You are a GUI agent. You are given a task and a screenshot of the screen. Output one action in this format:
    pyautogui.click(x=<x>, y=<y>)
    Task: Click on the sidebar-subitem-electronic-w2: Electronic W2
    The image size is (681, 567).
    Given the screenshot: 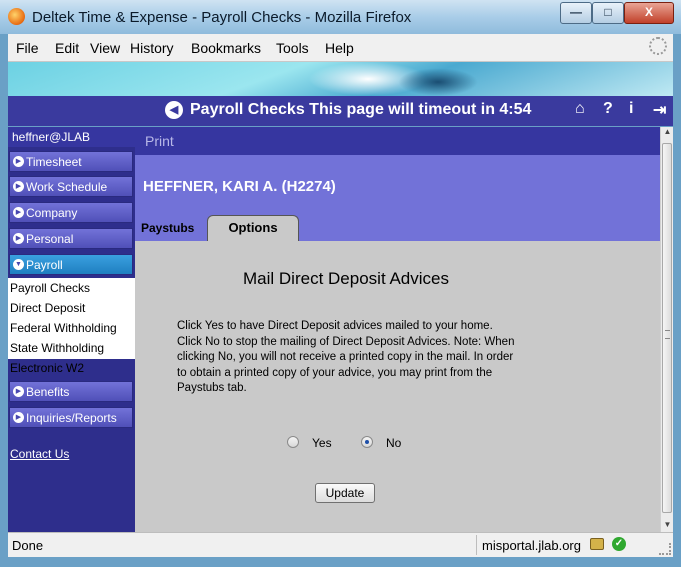 What is the action you would take?
    pyautogui.click(x=71, y=368)
    